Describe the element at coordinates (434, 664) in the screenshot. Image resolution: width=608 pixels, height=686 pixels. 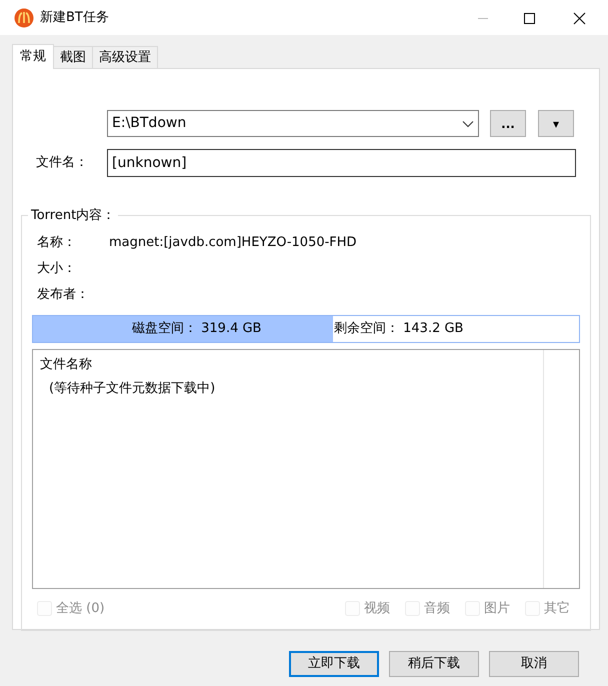
I see `action-button: 稍后下载` at that location.